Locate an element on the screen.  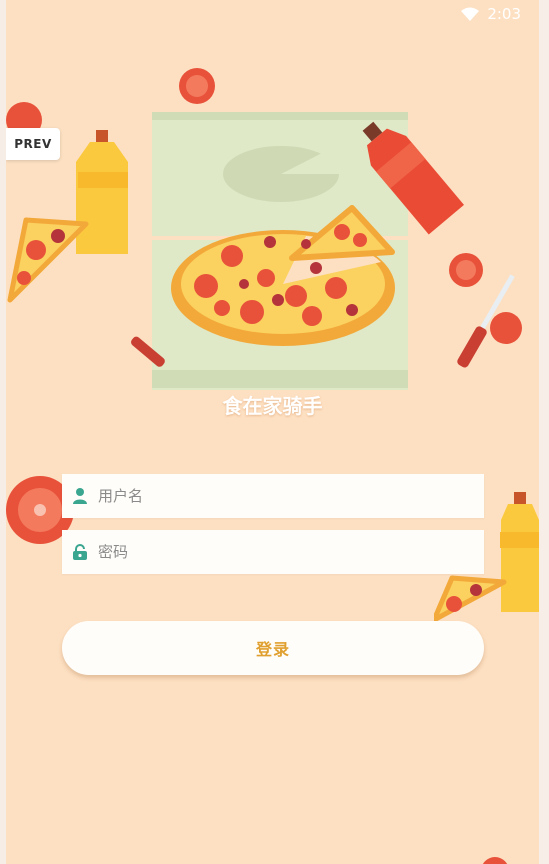
right-edge is located at coordinates (544, 432).